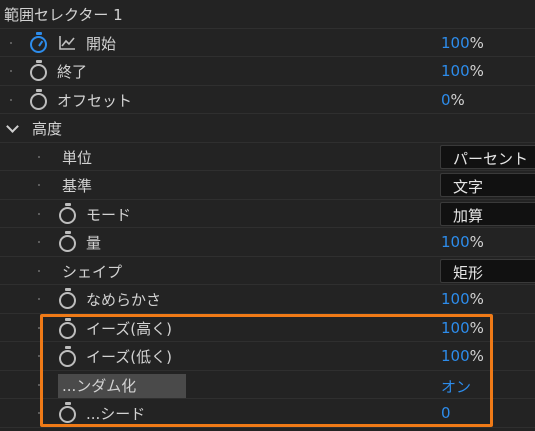  I want to click on based-on-dropdown: 文字, so click(487, 185).